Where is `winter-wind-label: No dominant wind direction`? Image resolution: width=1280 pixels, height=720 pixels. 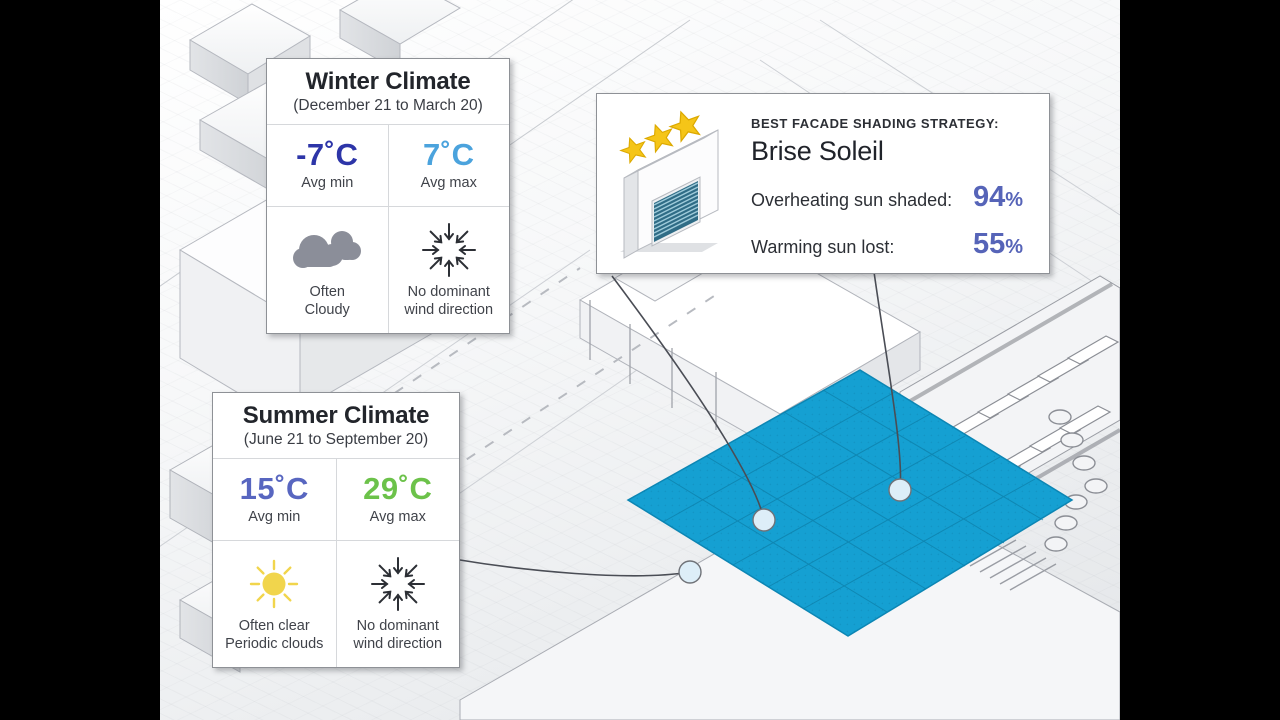
winter-wind-label: No dominant wind direction is located at coordinates (449, 301).